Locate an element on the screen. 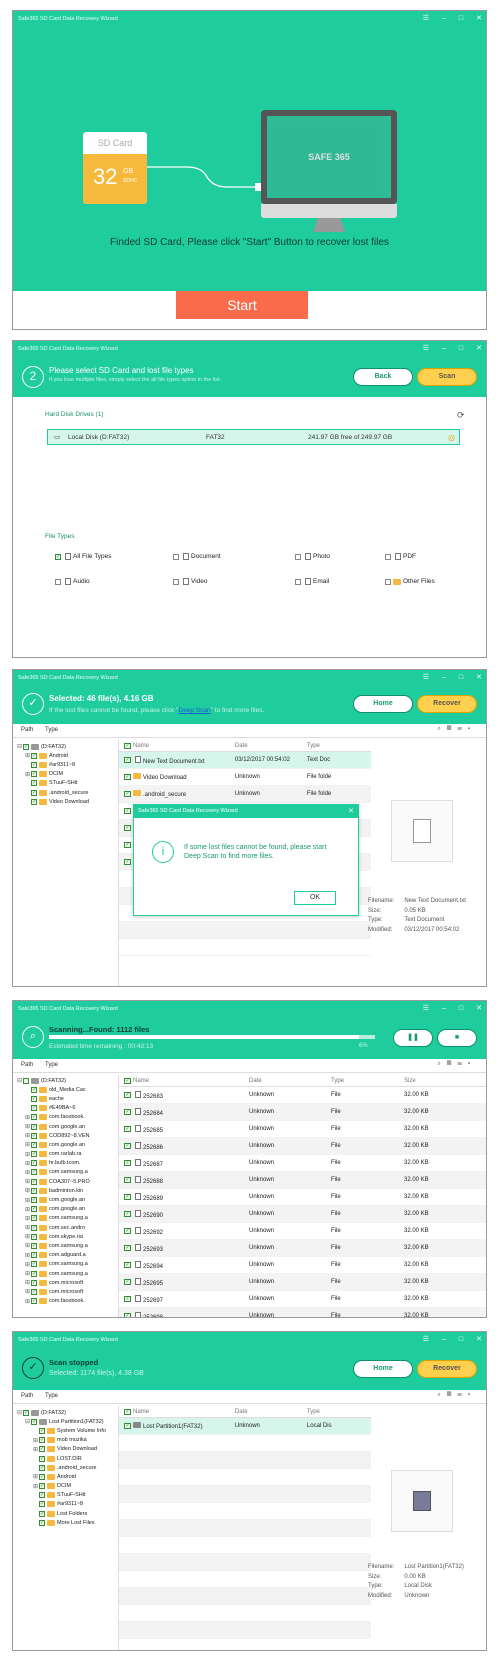  table-row: ✓ 252686 Unknown File 32.00 KB is located at coordinates (302, 1146).